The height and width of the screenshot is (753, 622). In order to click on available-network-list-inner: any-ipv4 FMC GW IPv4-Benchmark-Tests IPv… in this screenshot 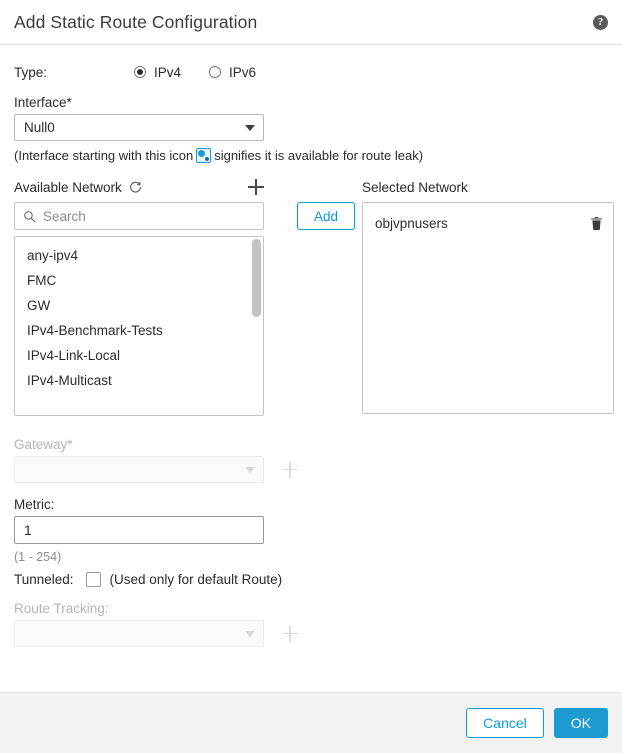, I will do `click(139, 315)`.